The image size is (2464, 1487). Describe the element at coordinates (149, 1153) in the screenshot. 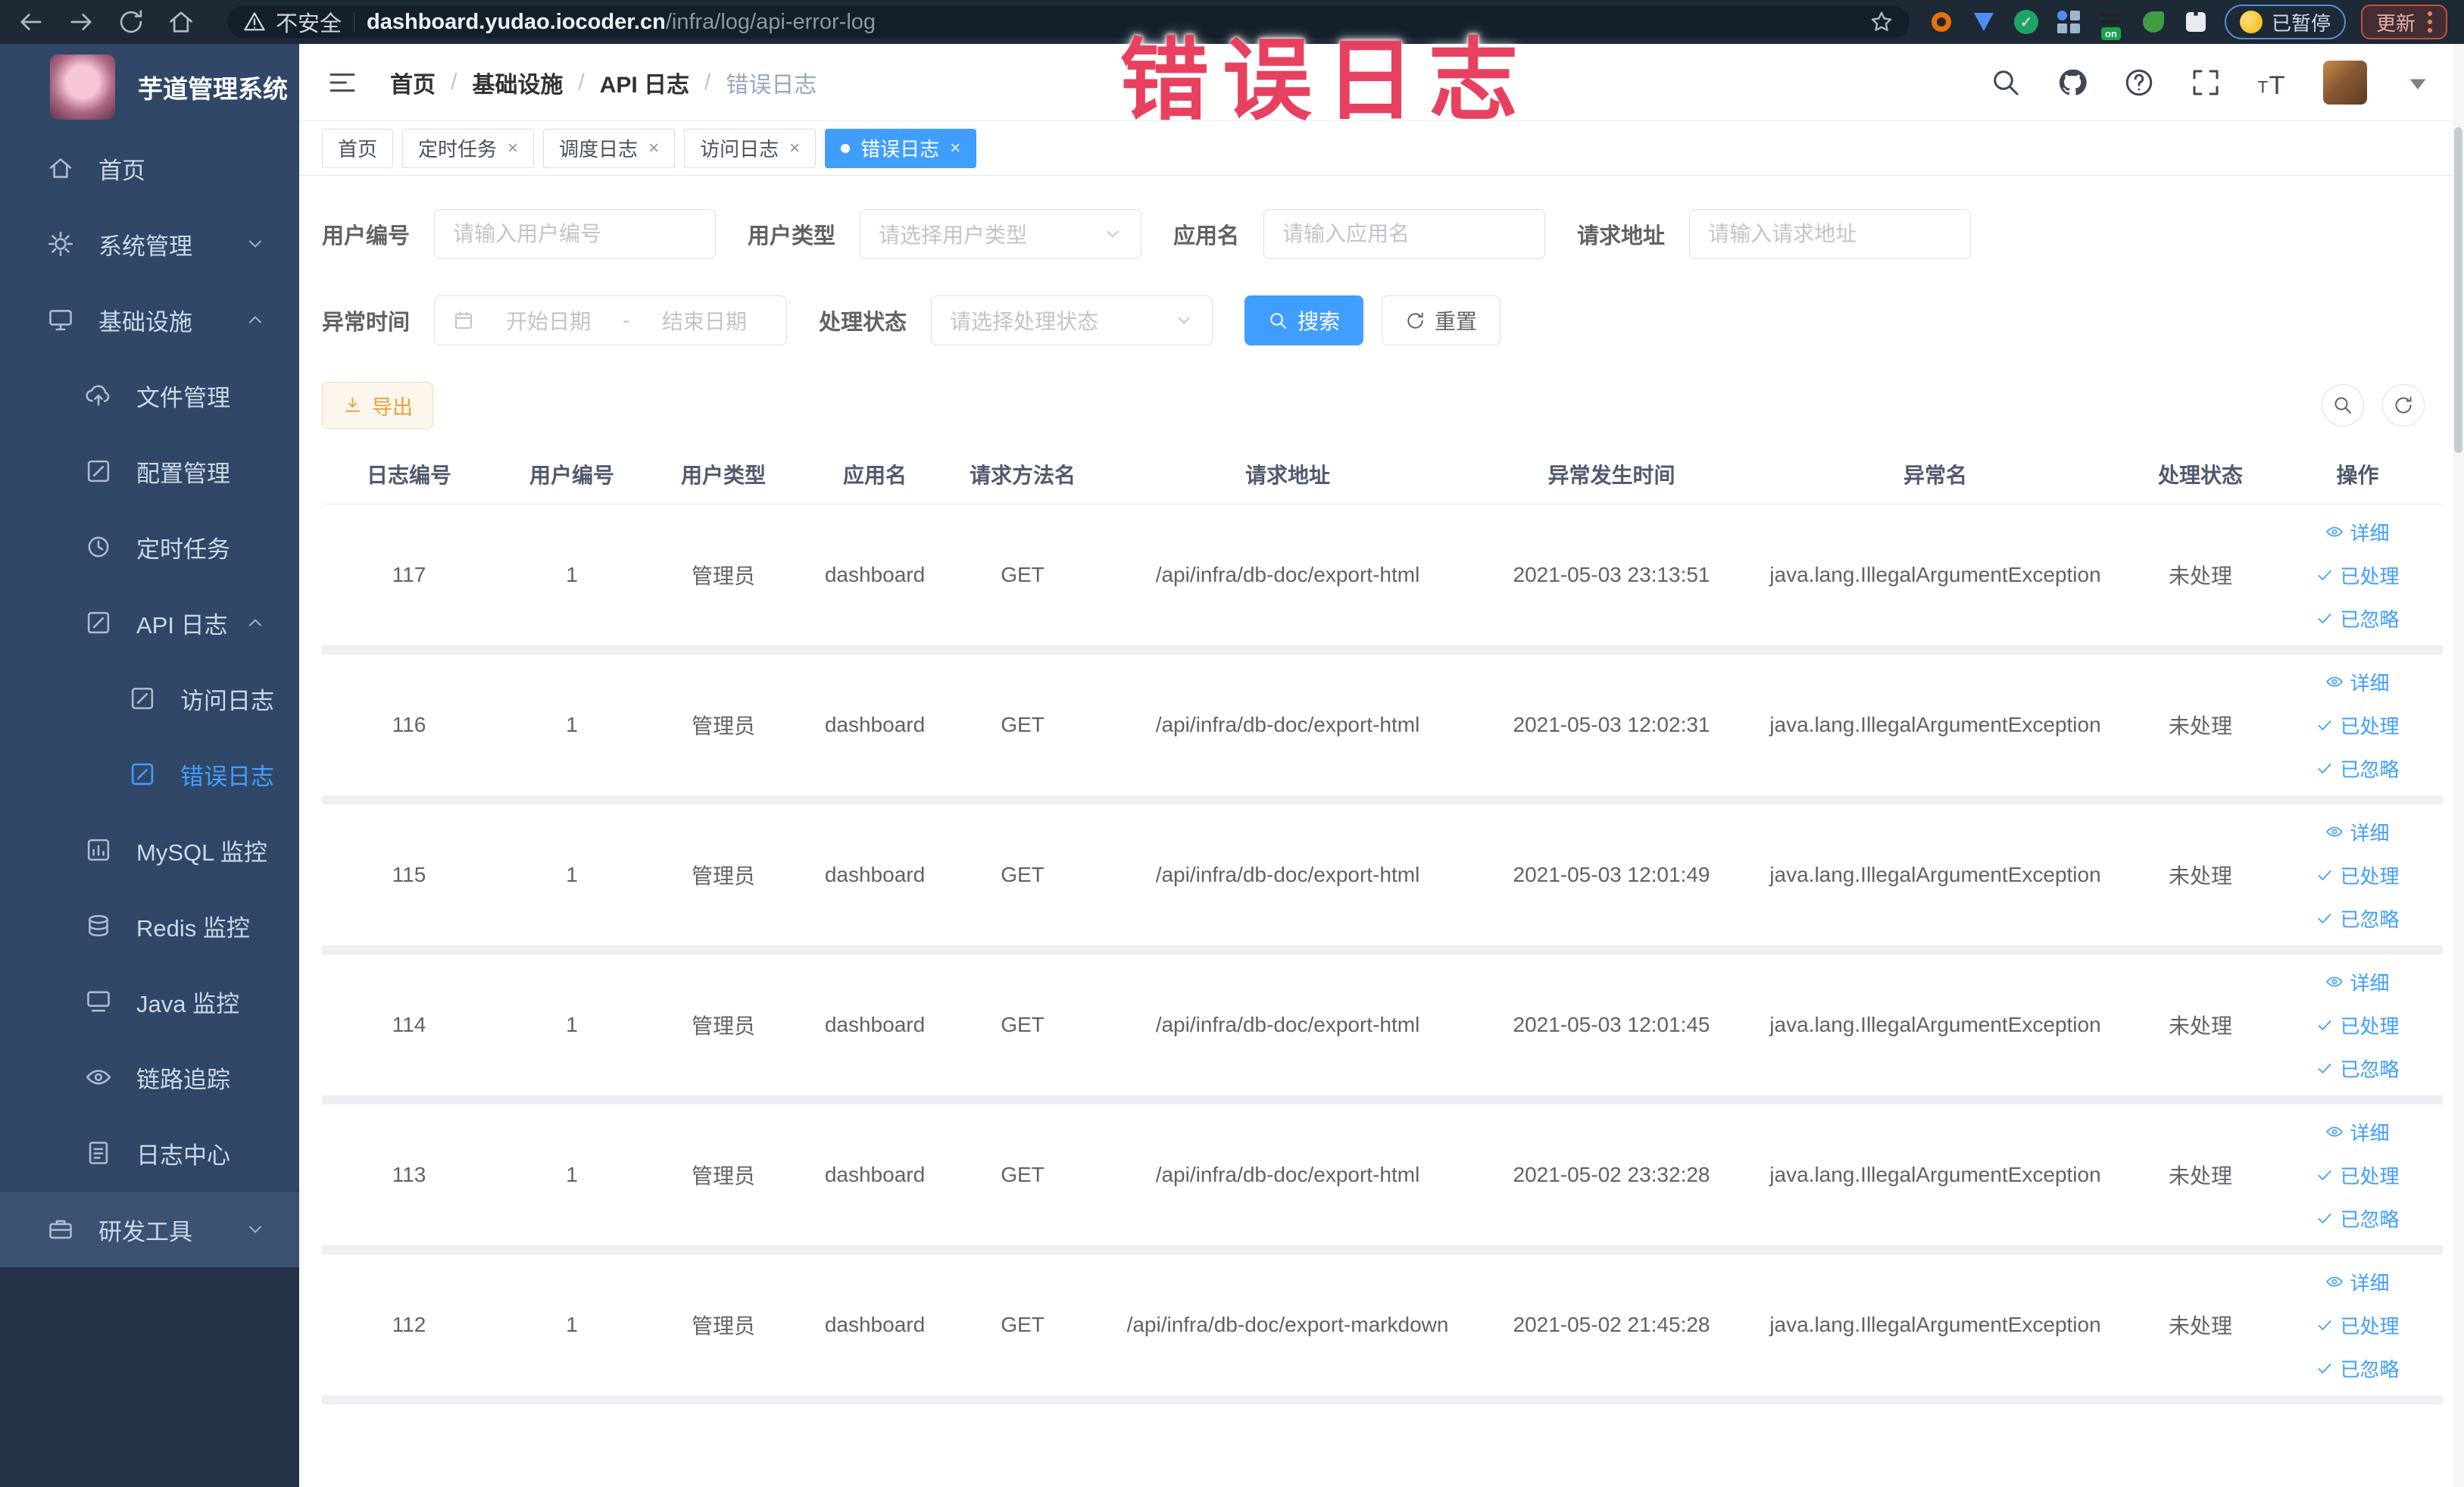

I see `sidebar-item-log-center: 日志中心` at that location.